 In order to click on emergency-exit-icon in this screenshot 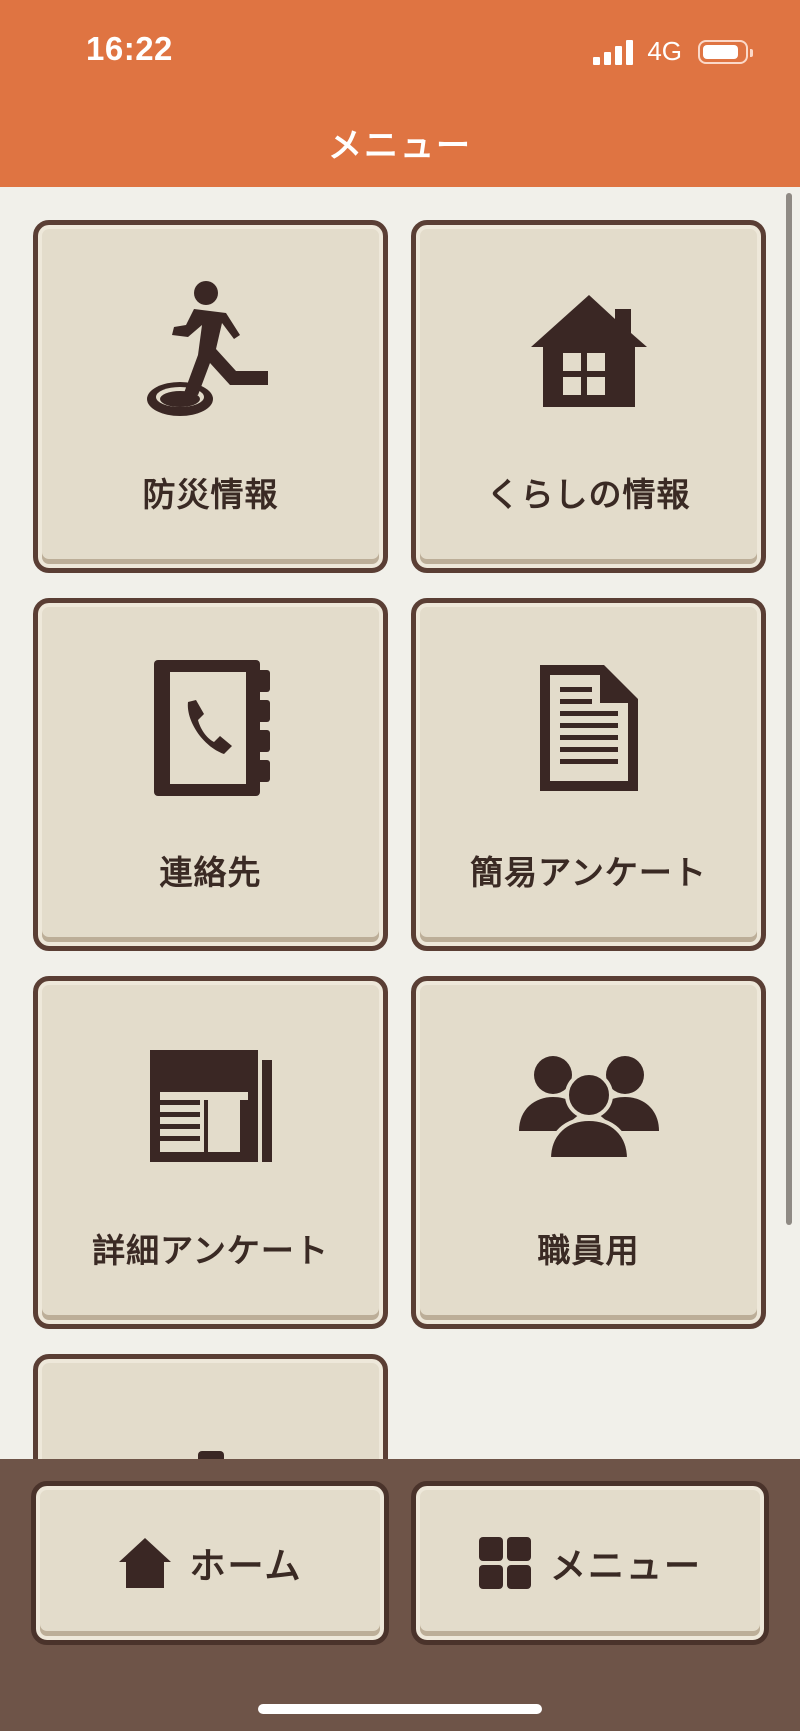, I will do `click(210, 350)`.